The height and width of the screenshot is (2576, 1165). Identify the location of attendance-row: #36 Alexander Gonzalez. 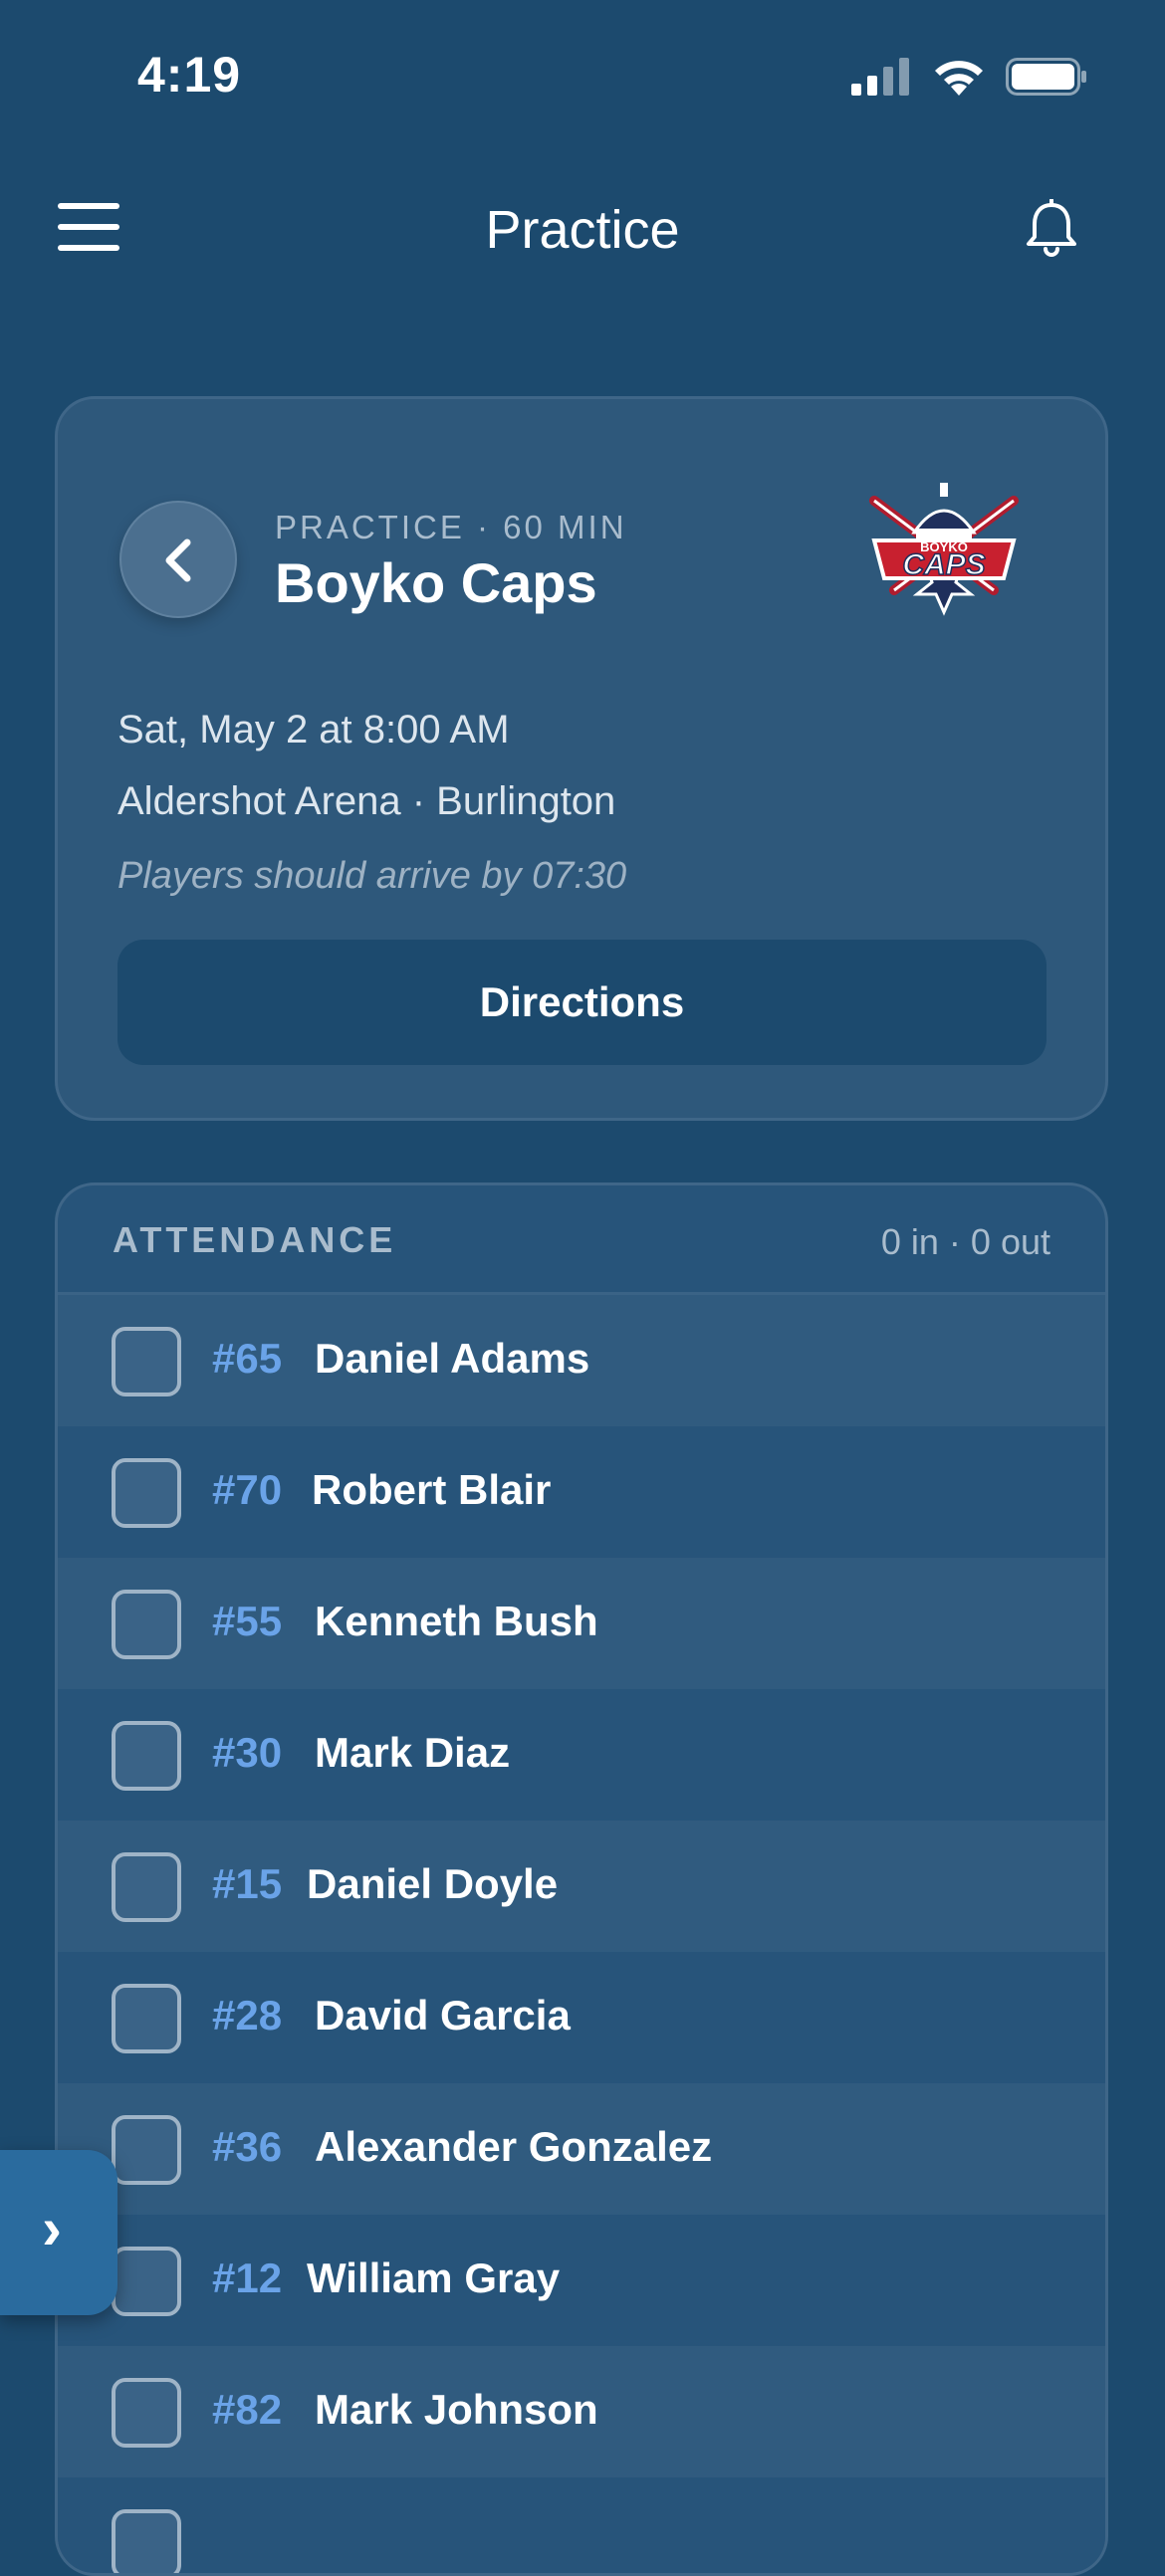
(581, 2149).